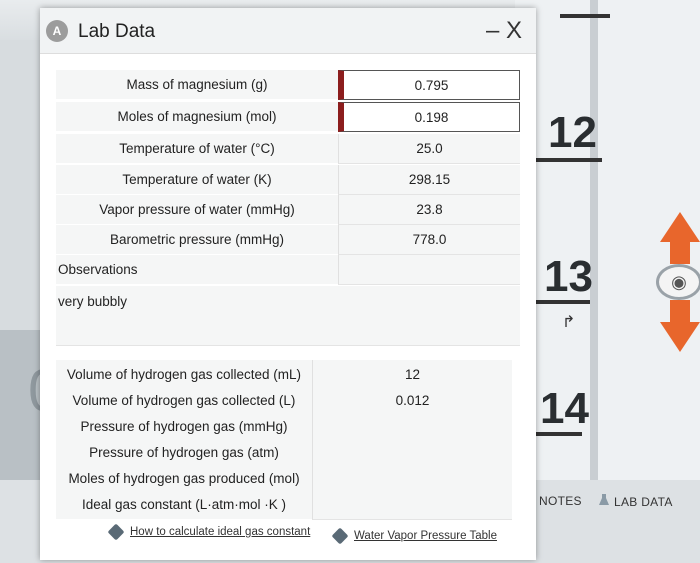 The width and height of the screenshot is (700, 563). What do you see at coordinates (197, 210) in the screenshot?
I see `row-label: Vapor pressure of water (mmHg)` at bounding box center [197, 210].